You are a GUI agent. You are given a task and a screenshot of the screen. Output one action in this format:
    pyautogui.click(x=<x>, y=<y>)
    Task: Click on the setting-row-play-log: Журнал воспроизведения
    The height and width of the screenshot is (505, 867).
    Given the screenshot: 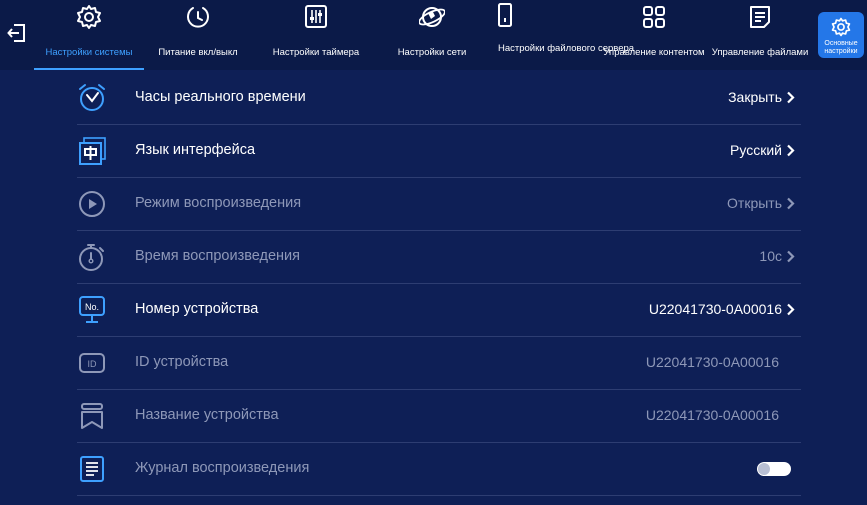 What is the action you would take?
    pyautogui.click(x=439, y=469)
    